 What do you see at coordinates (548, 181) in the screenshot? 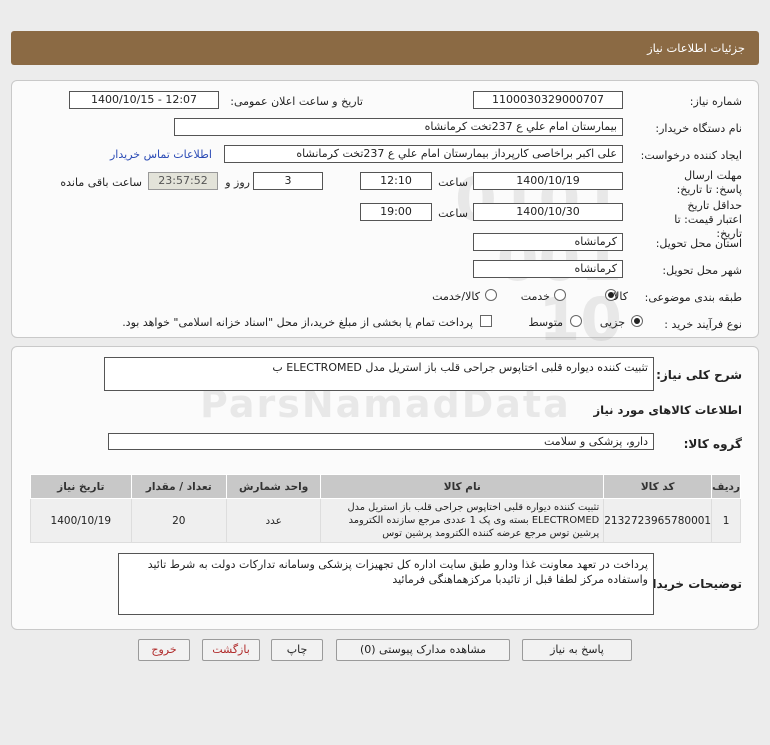
I see `response-deadline-date-field: 1400/10/19` at bounding box center [548, 181].